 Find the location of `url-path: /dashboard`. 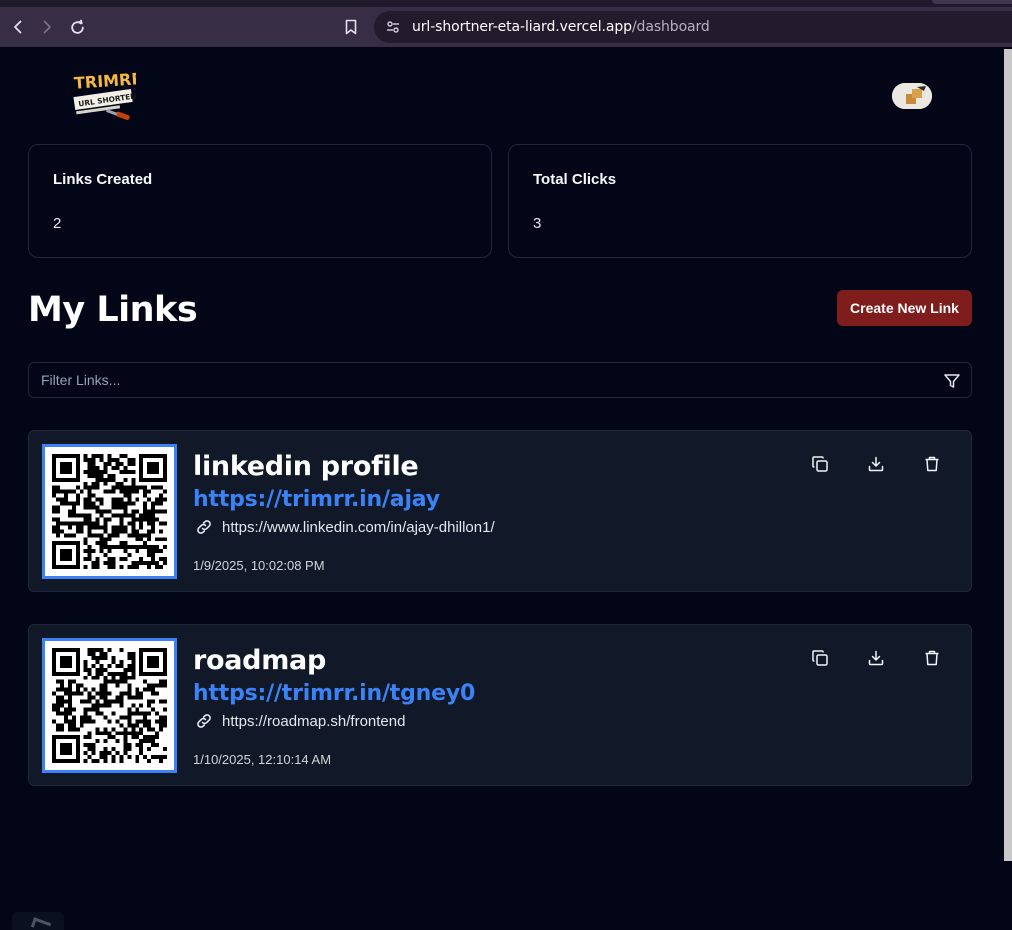

url-path: /dashboard is located at coordinates (670, 27).